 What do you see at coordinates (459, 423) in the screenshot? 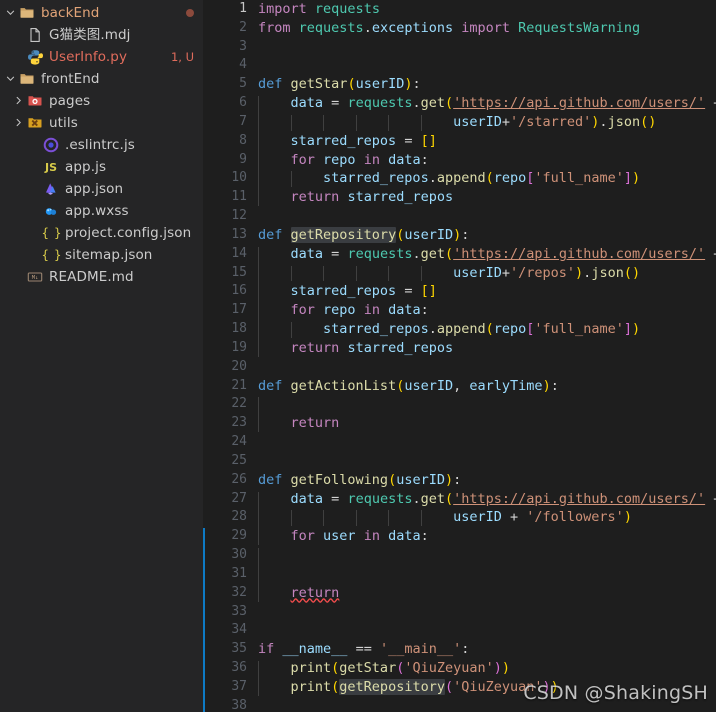
I see `code-line: 23 return` at bounding box center [459, 423].